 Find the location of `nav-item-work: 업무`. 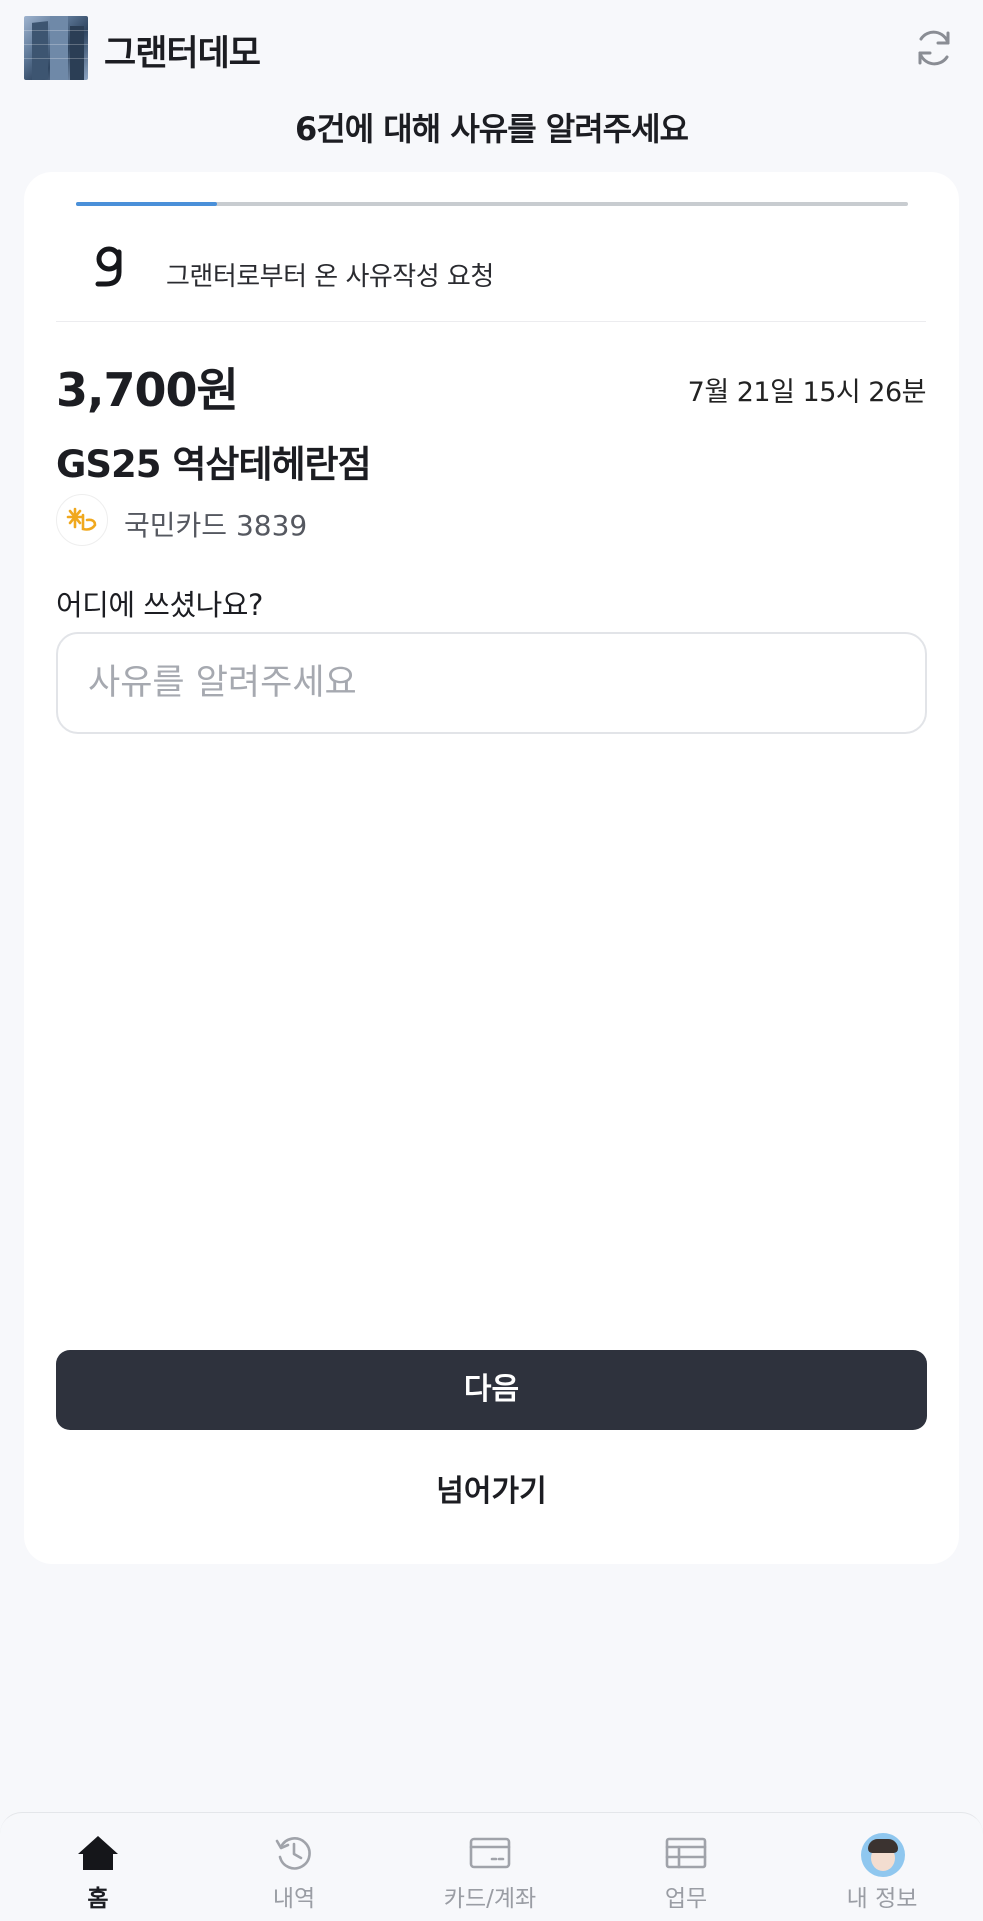

nav-item-work: 업무 is located at coordinates (686, 1867).